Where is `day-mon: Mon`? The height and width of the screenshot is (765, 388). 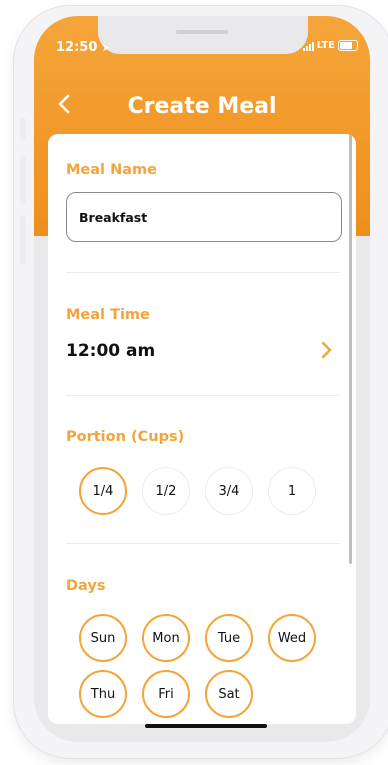 day-mon: Mon is located at coordinates (166, 638).